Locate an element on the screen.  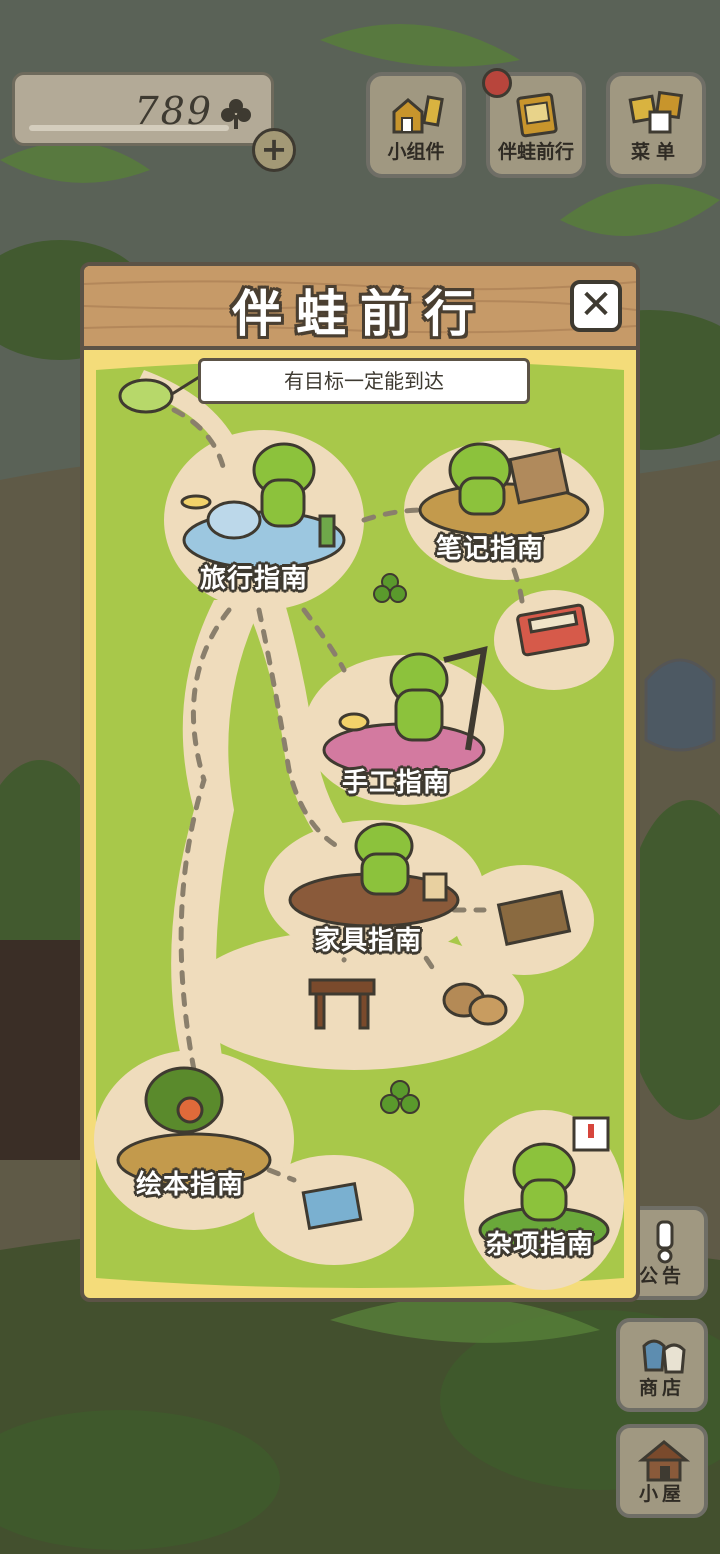
notification-badge is located at coordinates (497, 83).